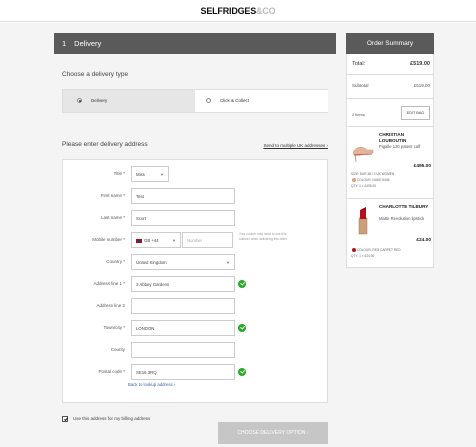  Describe the element at coordinates (195, 43) in the screenshot. I see `delivery-step-header: 1 Delivery` at that location.